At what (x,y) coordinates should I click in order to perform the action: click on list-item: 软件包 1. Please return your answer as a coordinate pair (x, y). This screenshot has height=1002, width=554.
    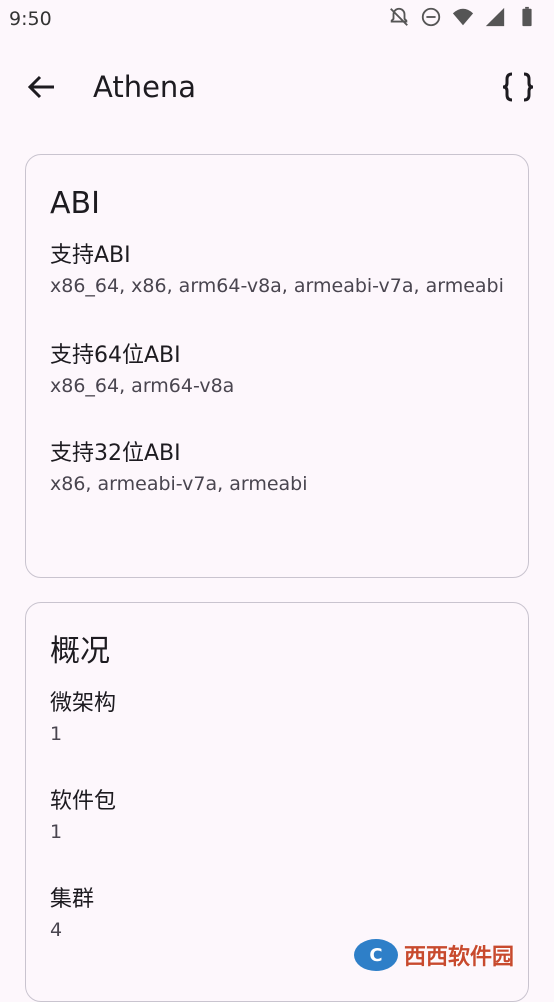
    Looking at the image, I should click on (277, 817).